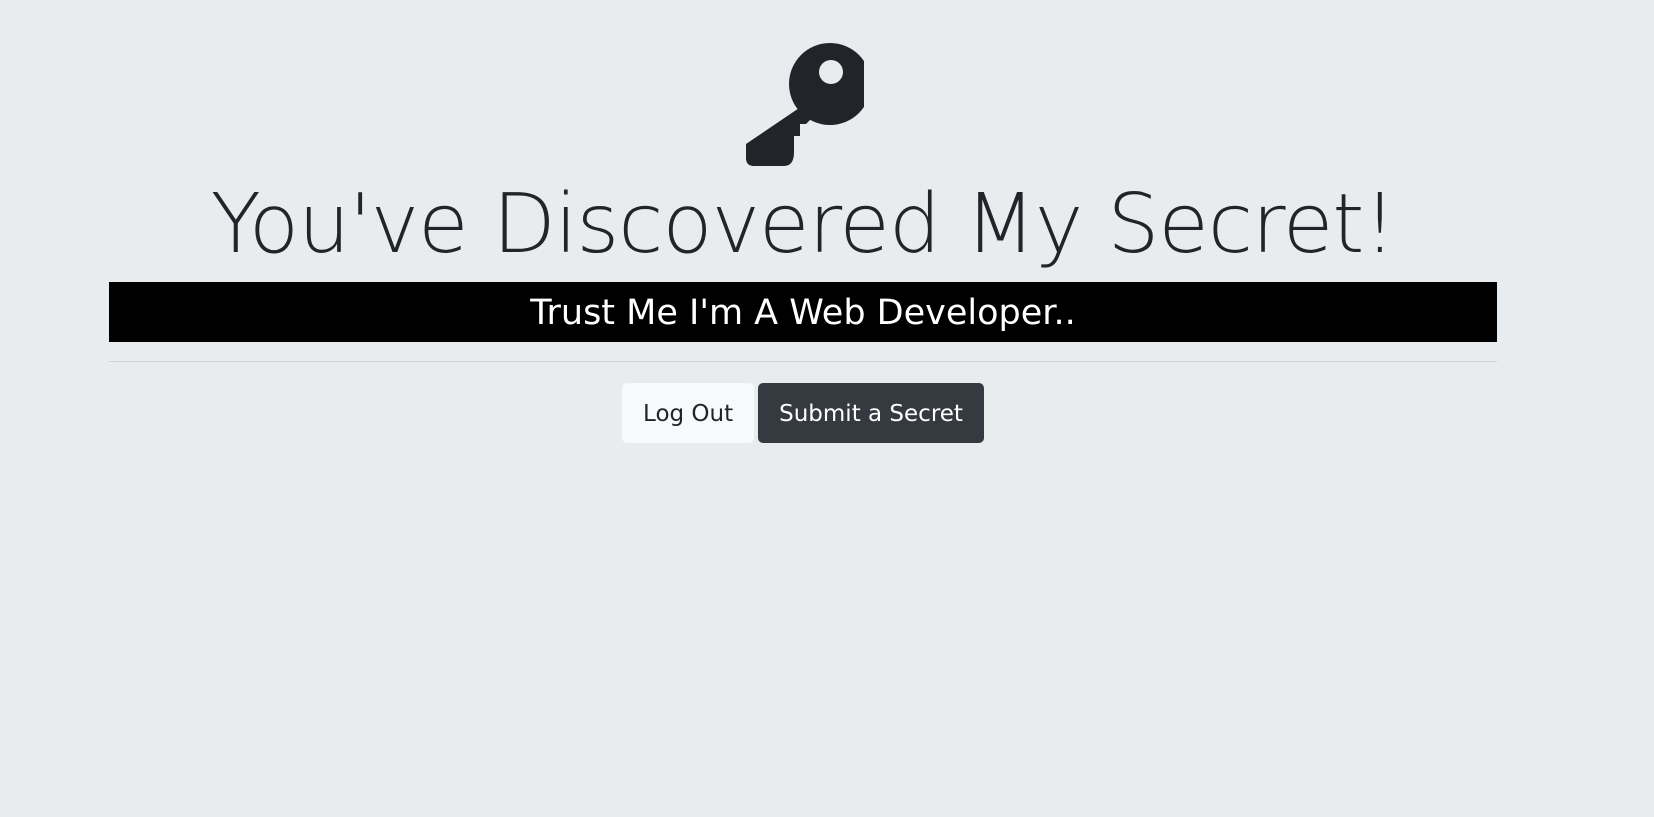 The width and height of the screenshot is (1654, 817). What do you see at coordinates (688, 413) in the screenshot?
I see `logout-button: Log Out` at bounding box center [688, 413].